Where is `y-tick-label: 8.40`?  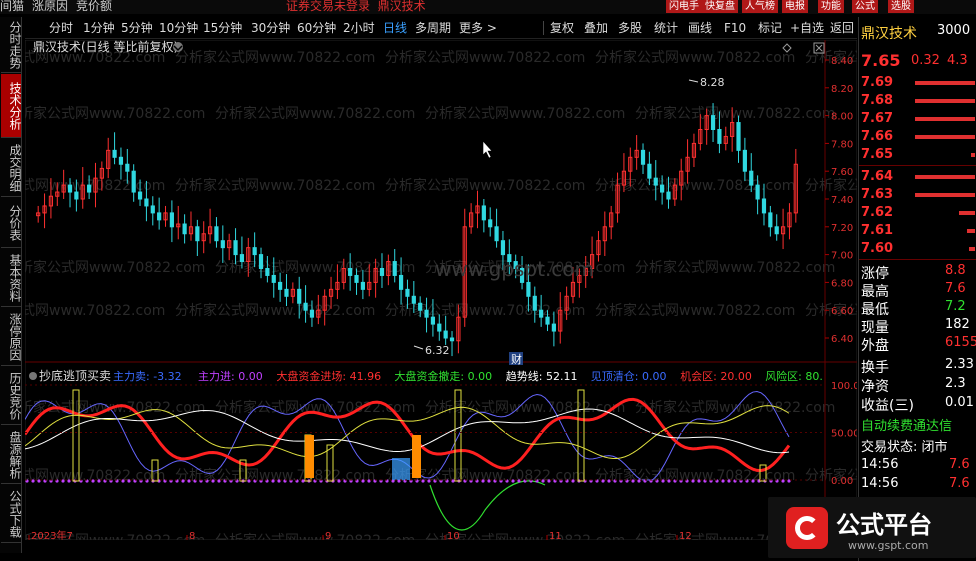 y-tick-label: 8.40 is located at coordinates (842, 61).